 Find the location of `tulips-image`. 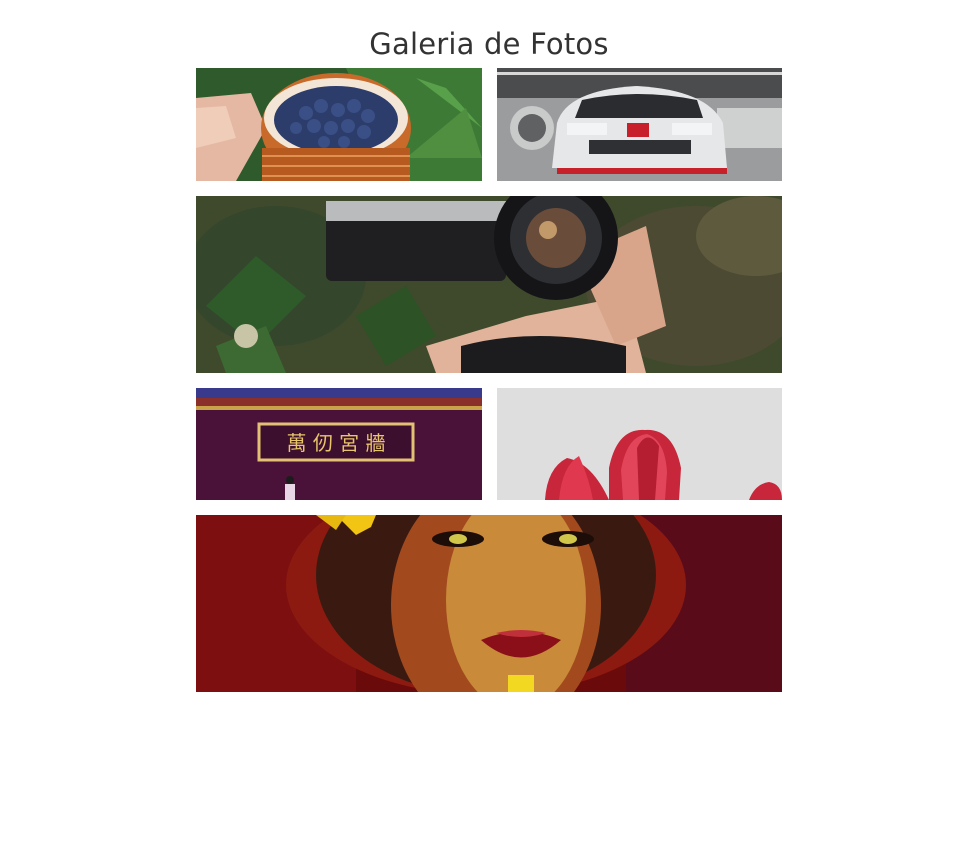

tulips-image is located at coordinates (639, 444).